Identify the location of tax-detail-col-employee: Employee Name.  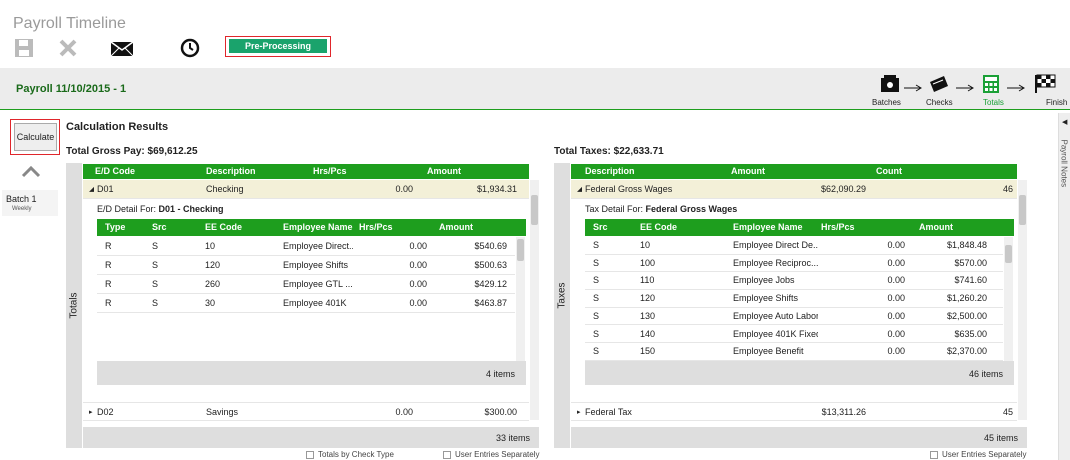
(768, 227).